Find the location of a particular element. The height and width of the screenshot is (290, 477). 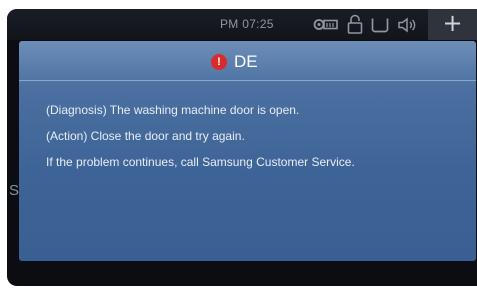

status-bar: PM 07:25 + is located at coordinates (242, 24).